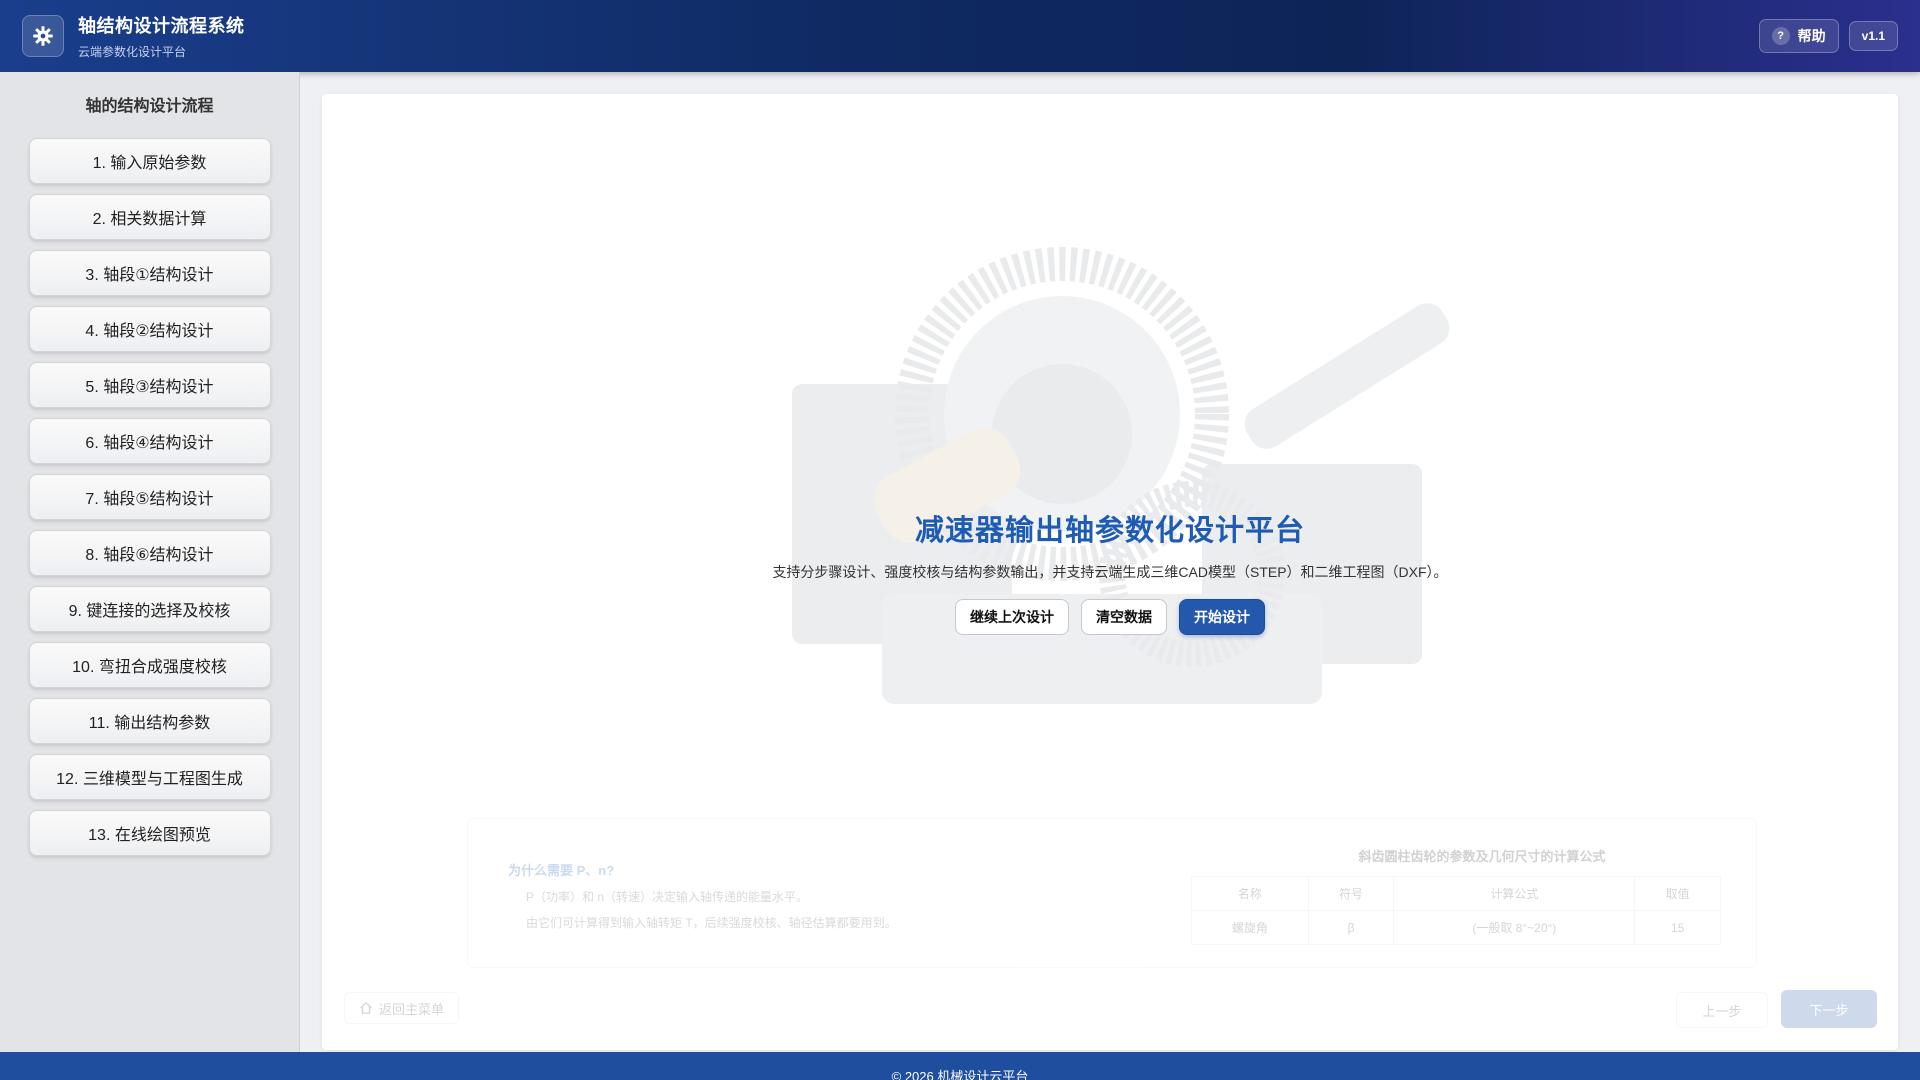 The image size is (1920, 1080). What do you see at coordinates (366, 1007) in the screenshot?
I see `home-icon` at bounding box center [366, 1007].